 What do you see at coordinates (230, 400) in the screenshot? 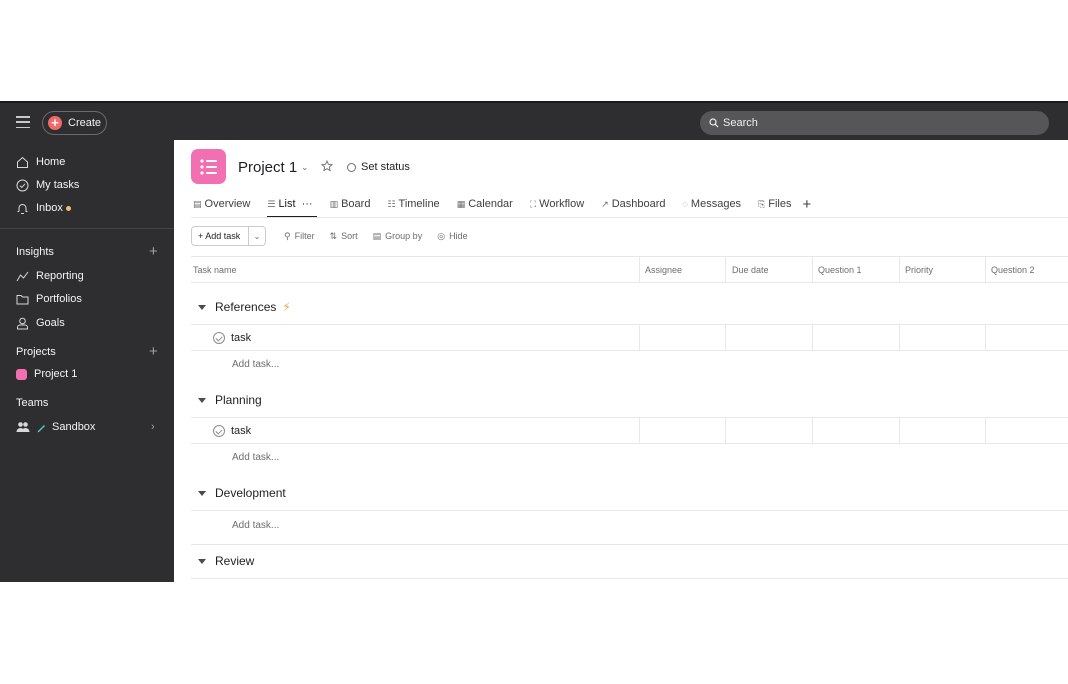
I see `section-planning: Planning` at bounding box center [230, 400].